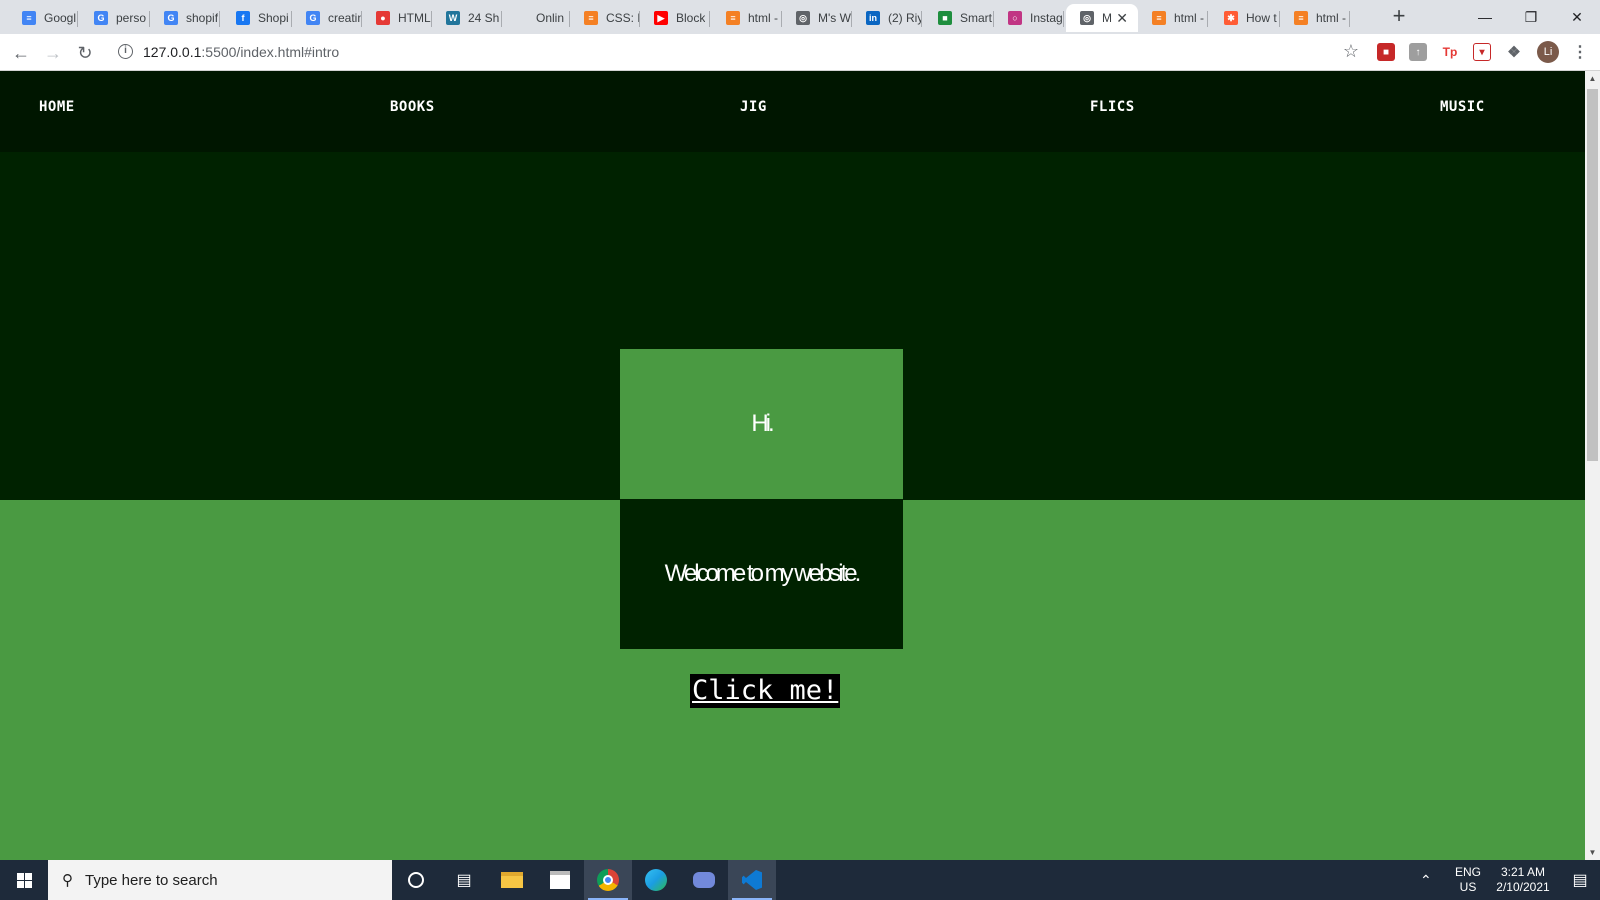 The height and width of the screenshot is (900, 1600). What do you see at coordinates (1467, 872) in the screenshot?
I see `lang-code: ENG` at bounding box center [1467, 872].